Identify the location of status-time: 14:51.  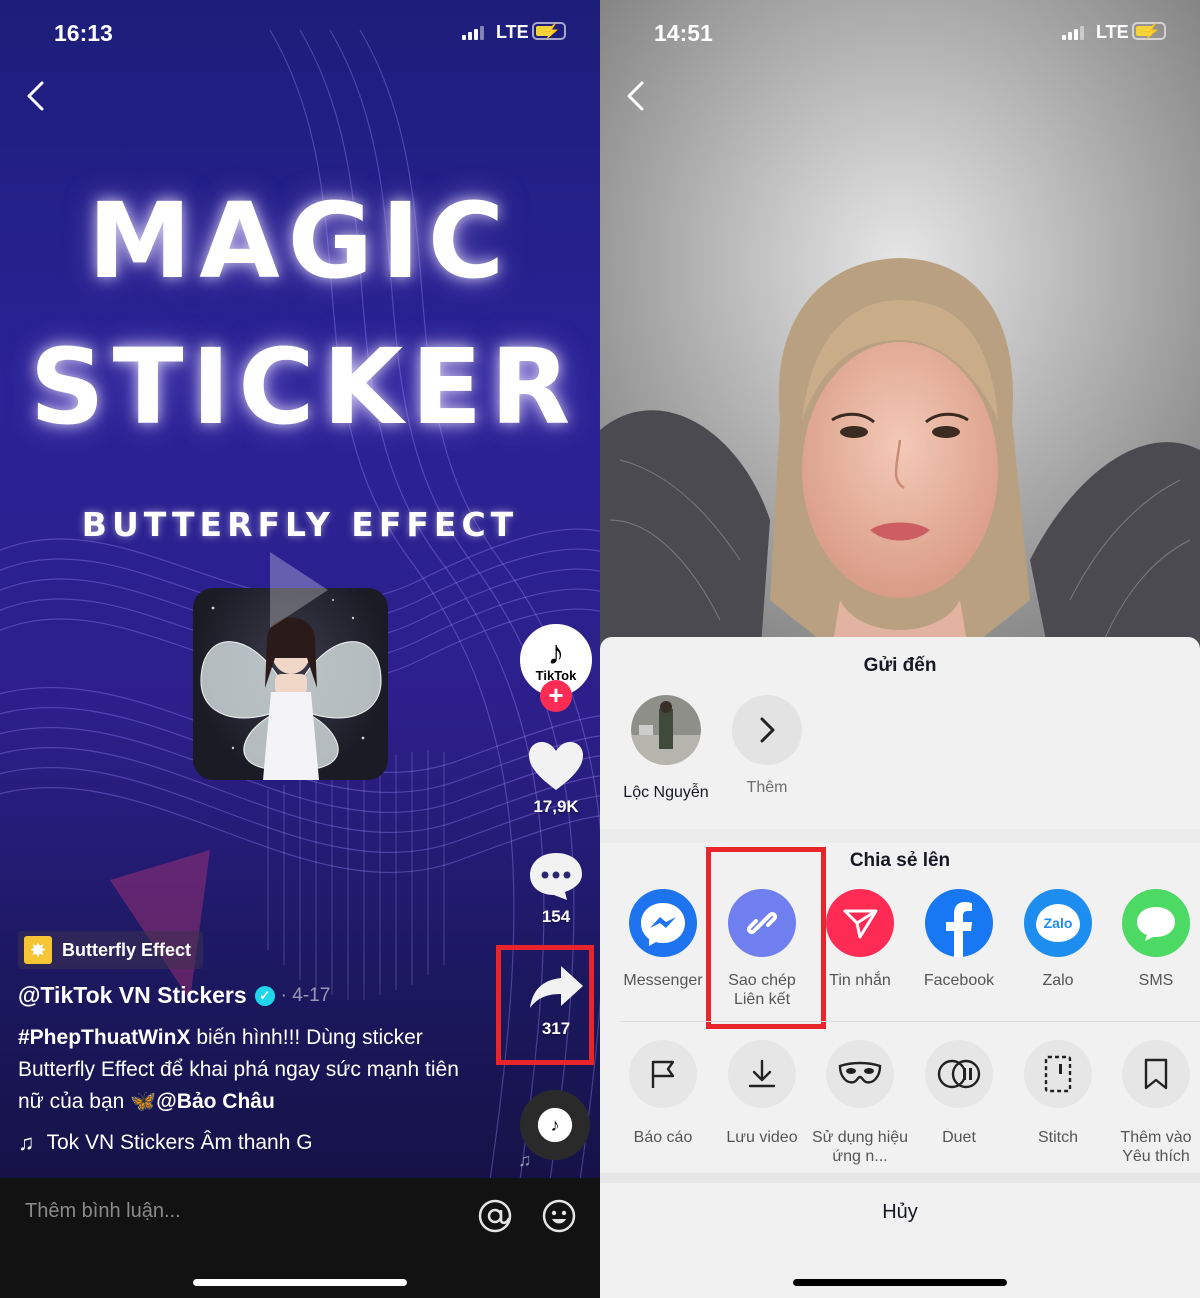
(683, 33).